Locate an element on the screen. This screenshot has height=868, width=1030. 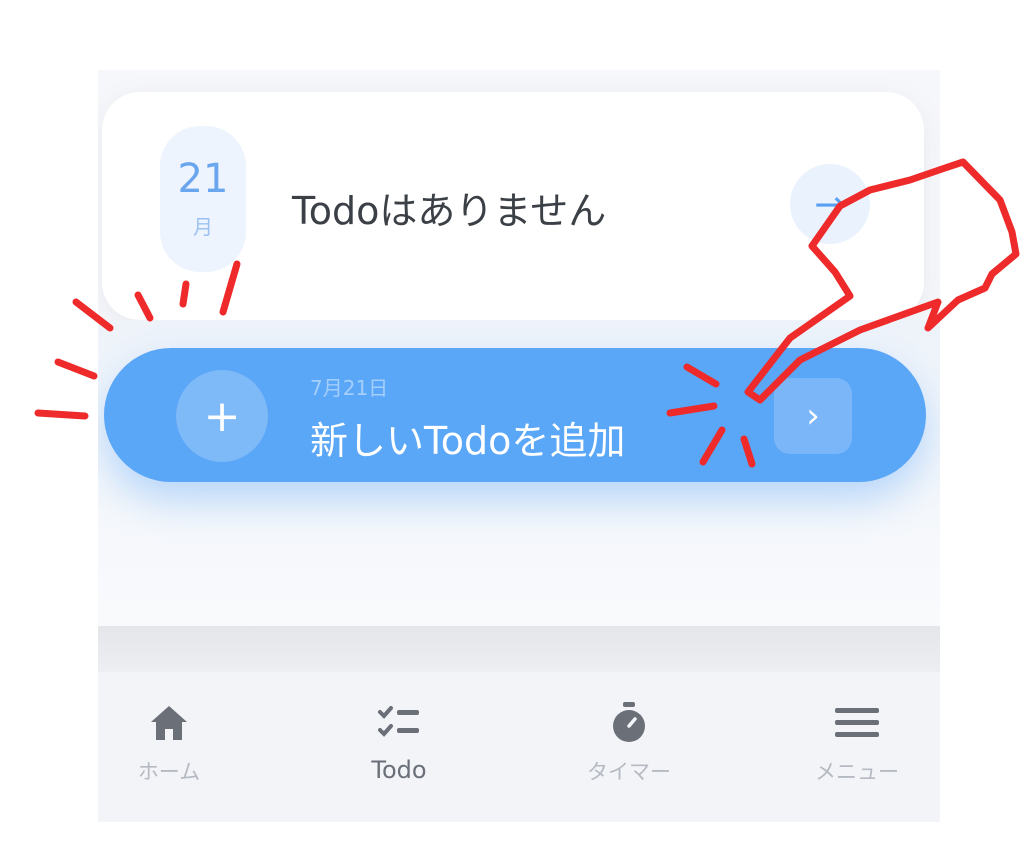
date-day: 21 is located at coordinates (203, 178).